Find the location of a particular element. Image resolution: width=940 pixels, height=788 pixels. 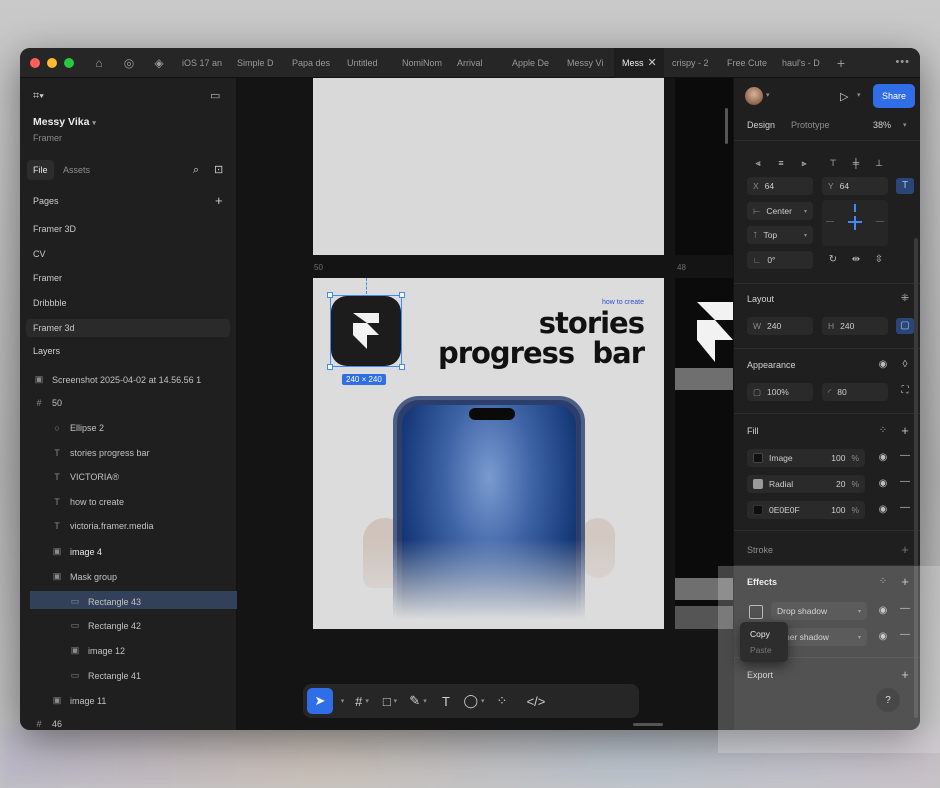

tab-file: Free Cute is located at coordinates (746, 63).